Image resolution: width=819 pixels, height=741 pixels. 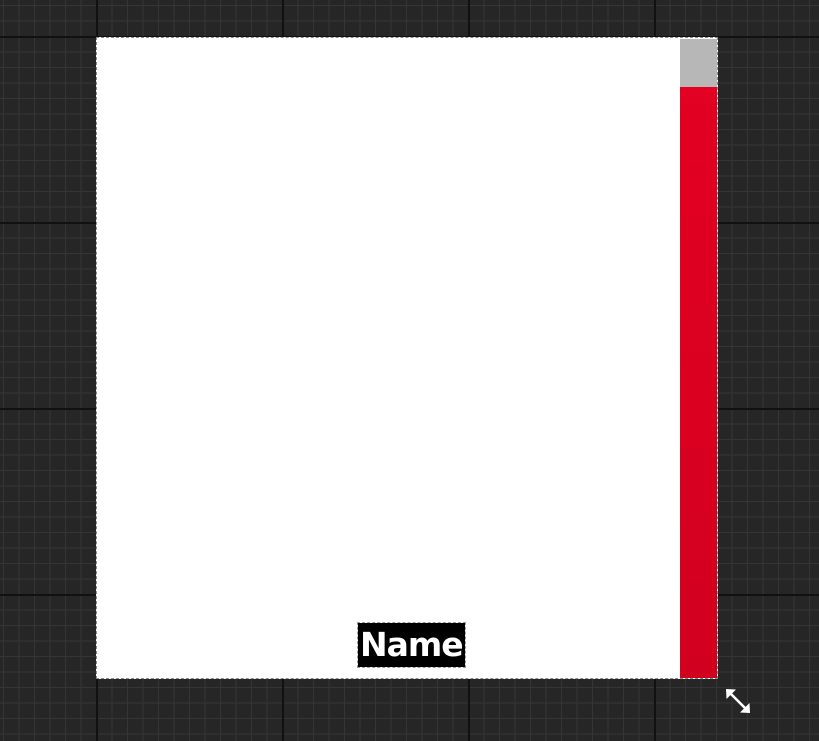 What do you see at coordinates (738, 701) in the screenshot?
I see `resize-diagonal-icon` at bounding box center [738, 701].